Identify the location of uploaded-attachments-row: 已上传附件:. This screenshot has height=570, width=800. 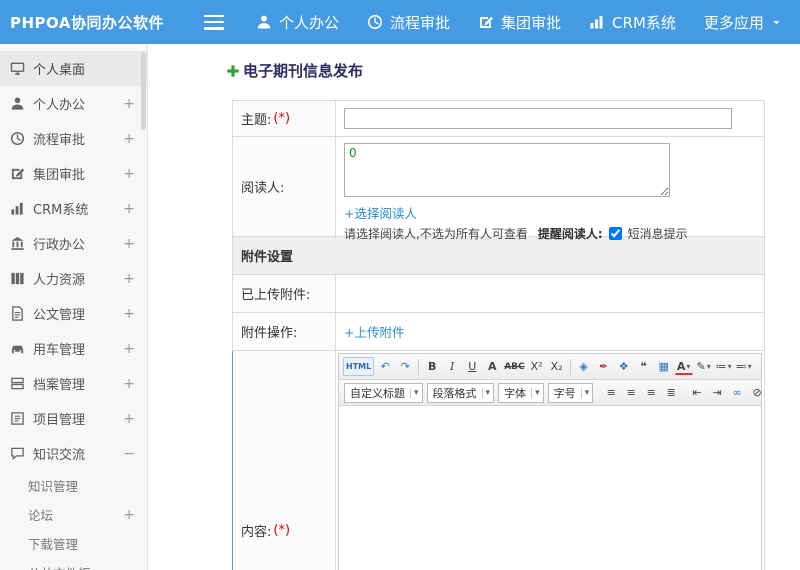
(498, 294).